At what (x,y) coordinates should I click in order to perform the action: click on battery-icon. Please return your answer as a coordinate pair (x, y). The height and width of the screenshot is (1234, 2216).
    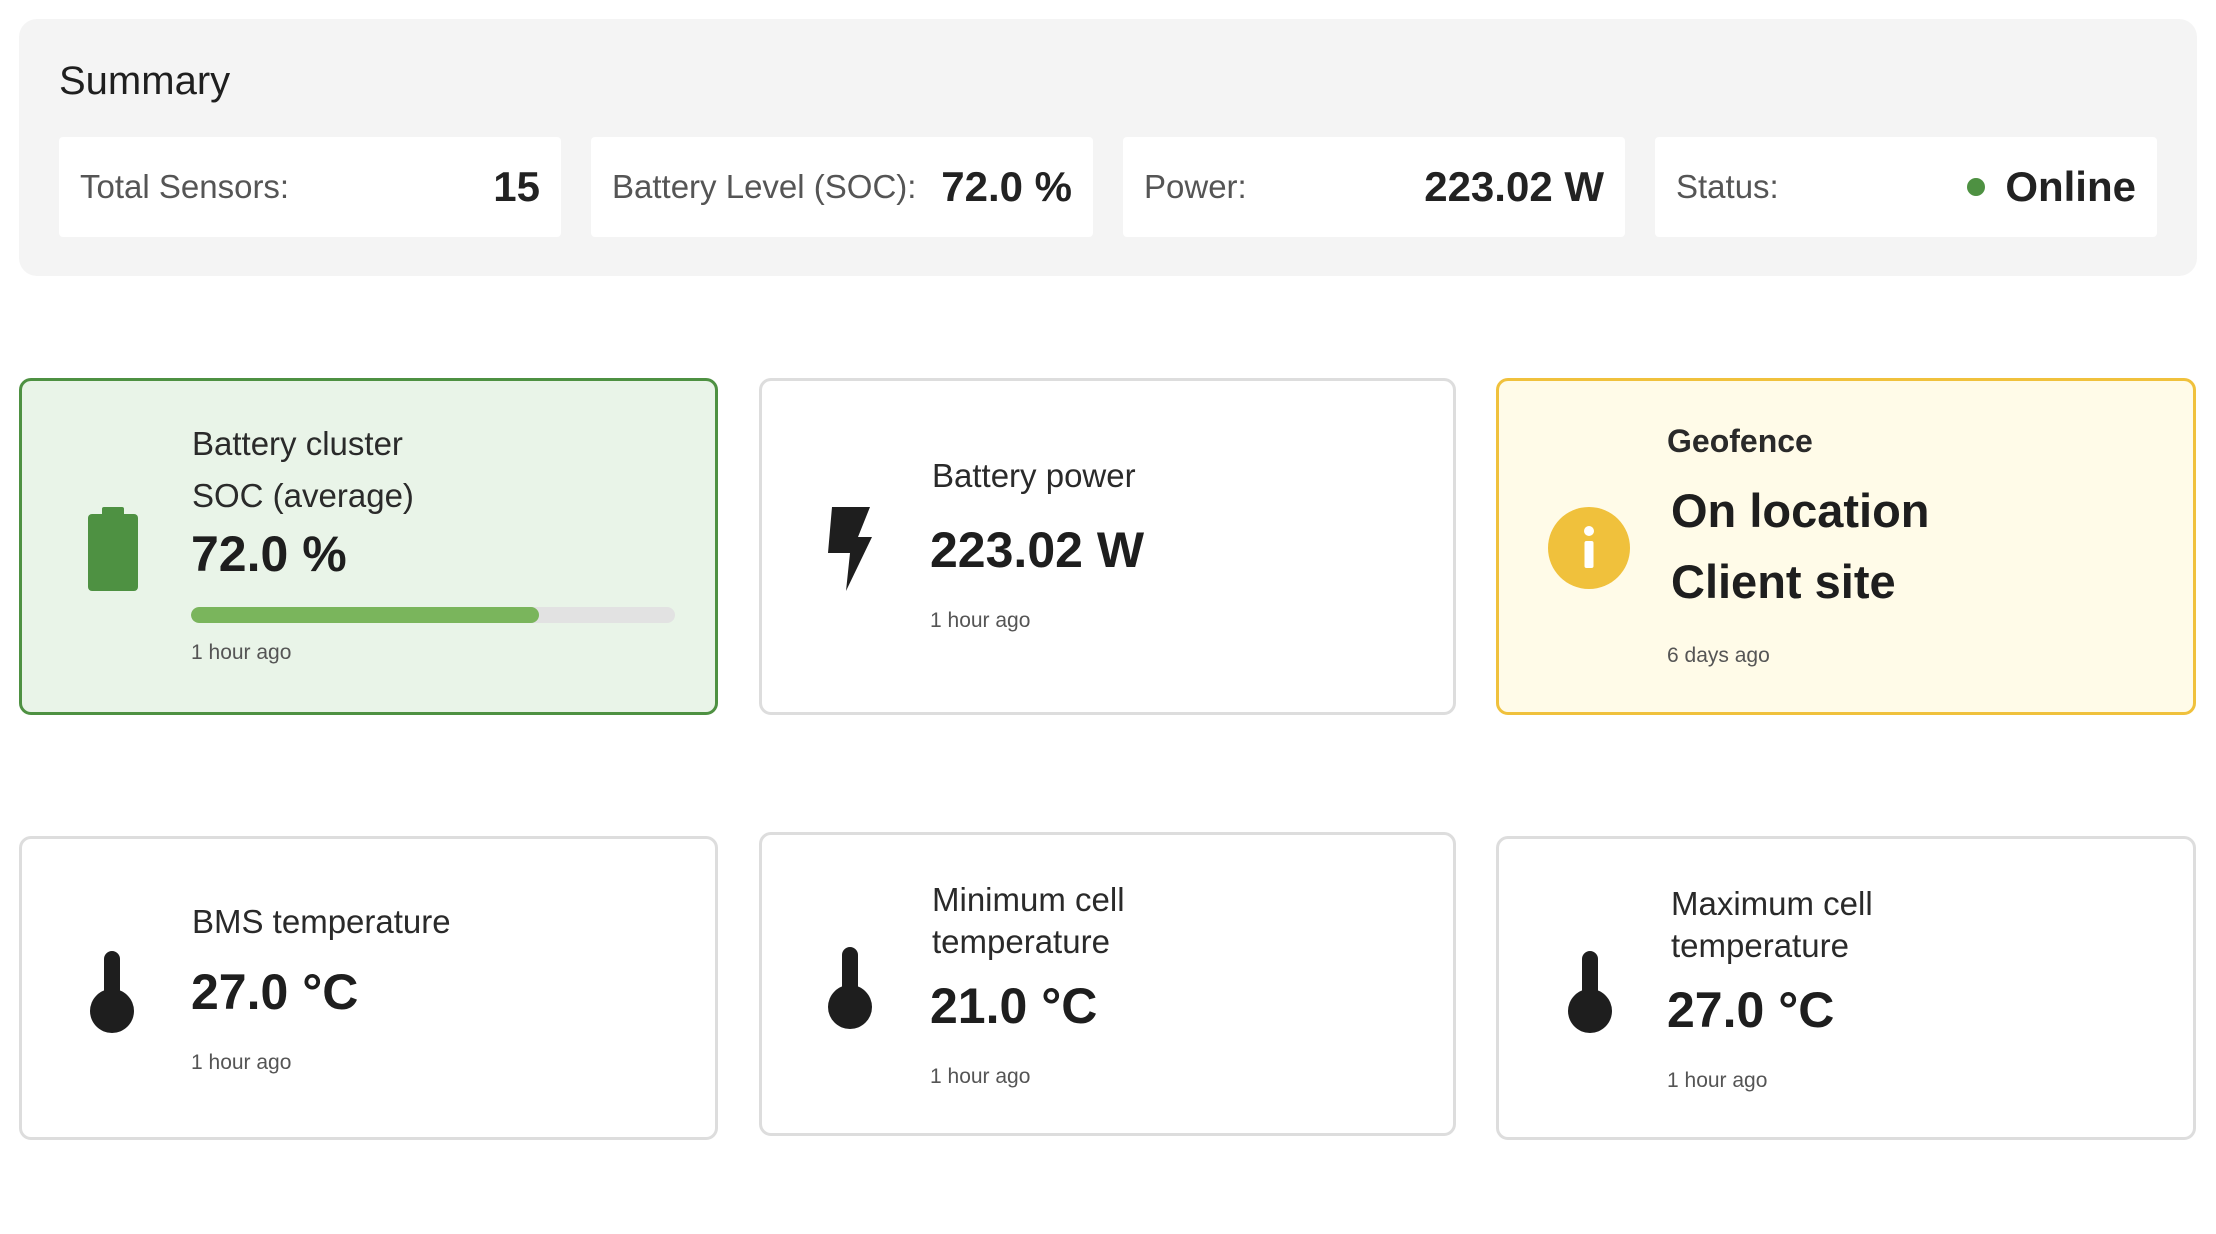
    Looking at the image, I should click on (113, 549).